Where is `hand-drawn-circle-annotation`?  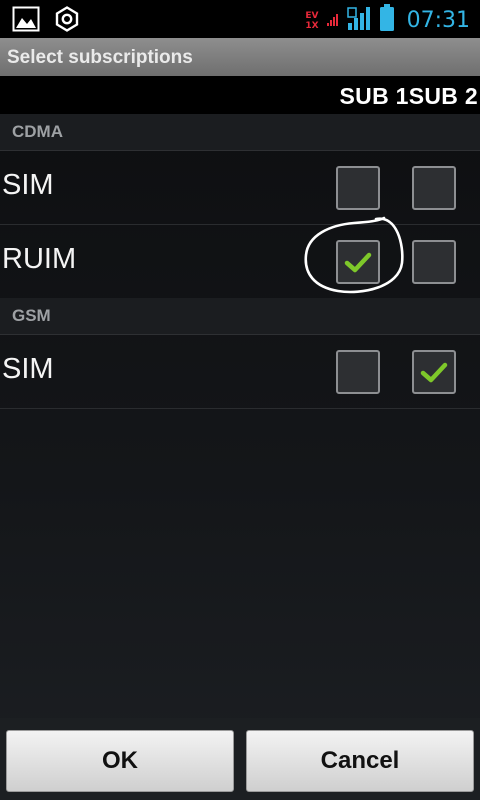 hand-drawn-circle-annotation is located at coordinates (354, 255).